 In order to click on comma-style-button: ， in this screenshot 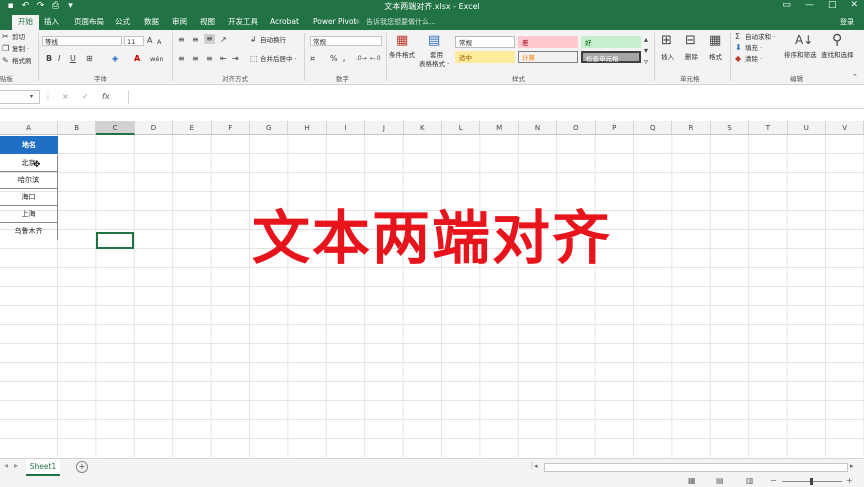, I will do `click(346, 59)`.